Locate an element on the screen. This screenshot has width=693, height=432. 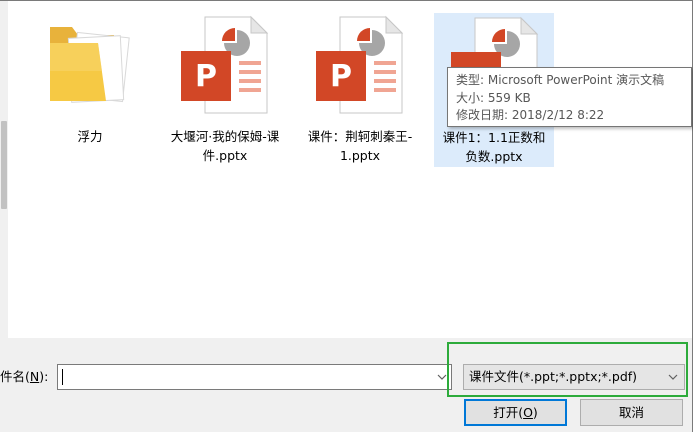
filename-label: 件名(N): is located at coordinates (24, 377).